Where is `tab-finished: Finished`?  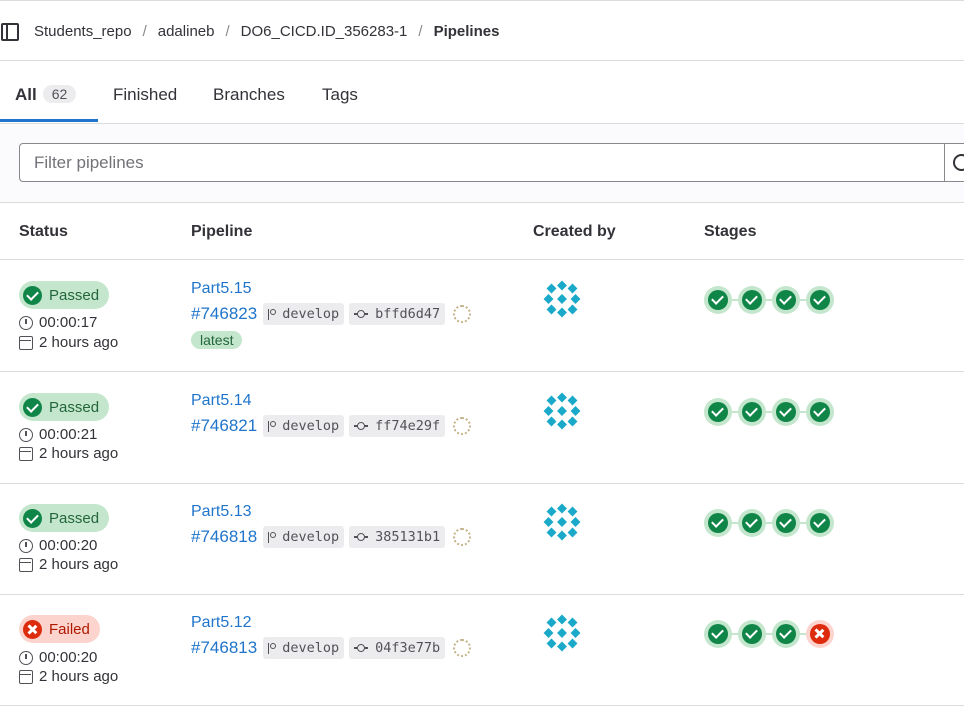
tab-finished: Finished is located at coordinates (145, 95).